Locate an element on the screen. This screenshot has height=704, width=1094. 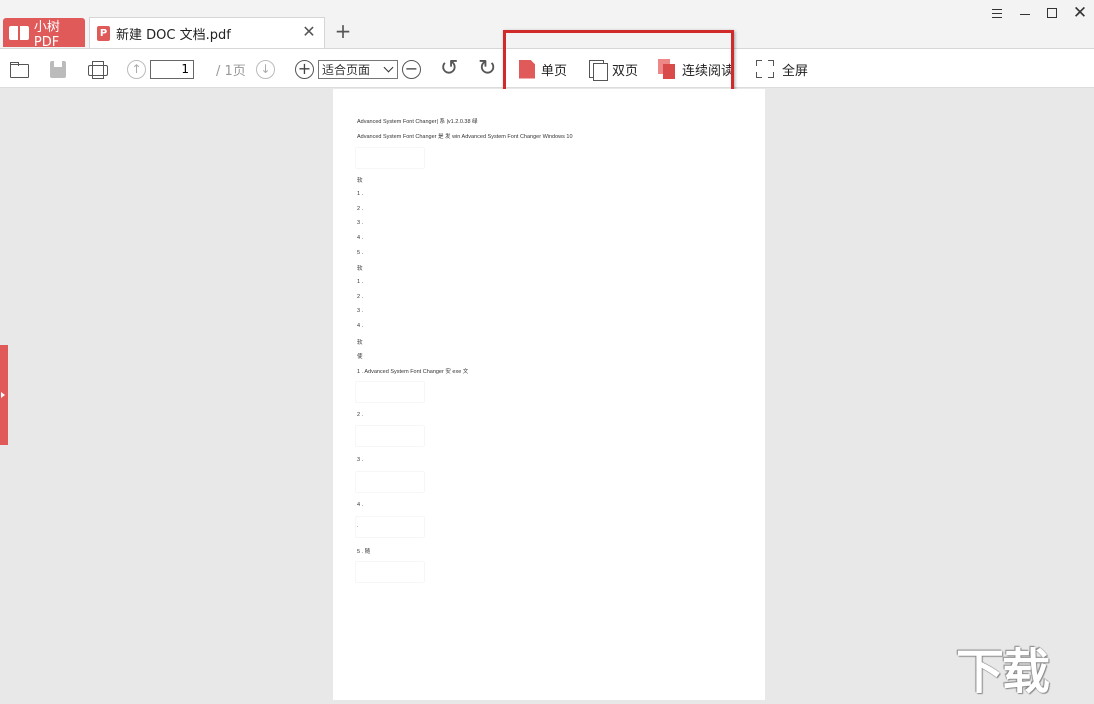
rotate-left-icon: ↺ is located at coordinates (449, 68).